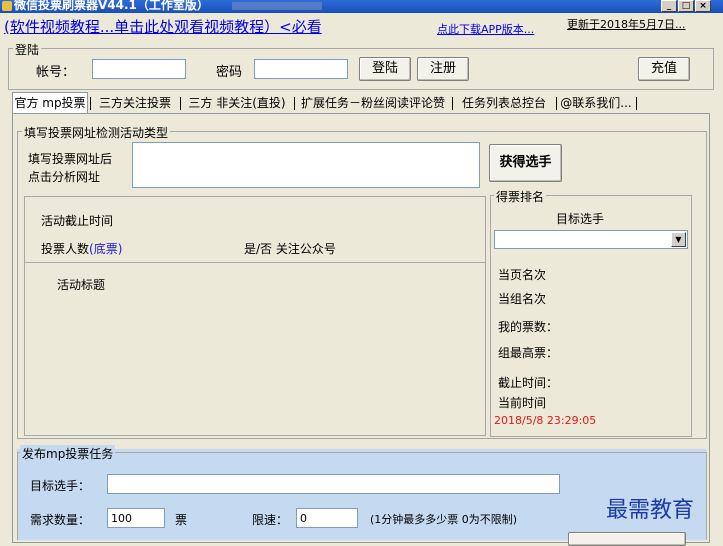 The image size is (723, 546). I want to click on vote-url-input, so click(306, 165).